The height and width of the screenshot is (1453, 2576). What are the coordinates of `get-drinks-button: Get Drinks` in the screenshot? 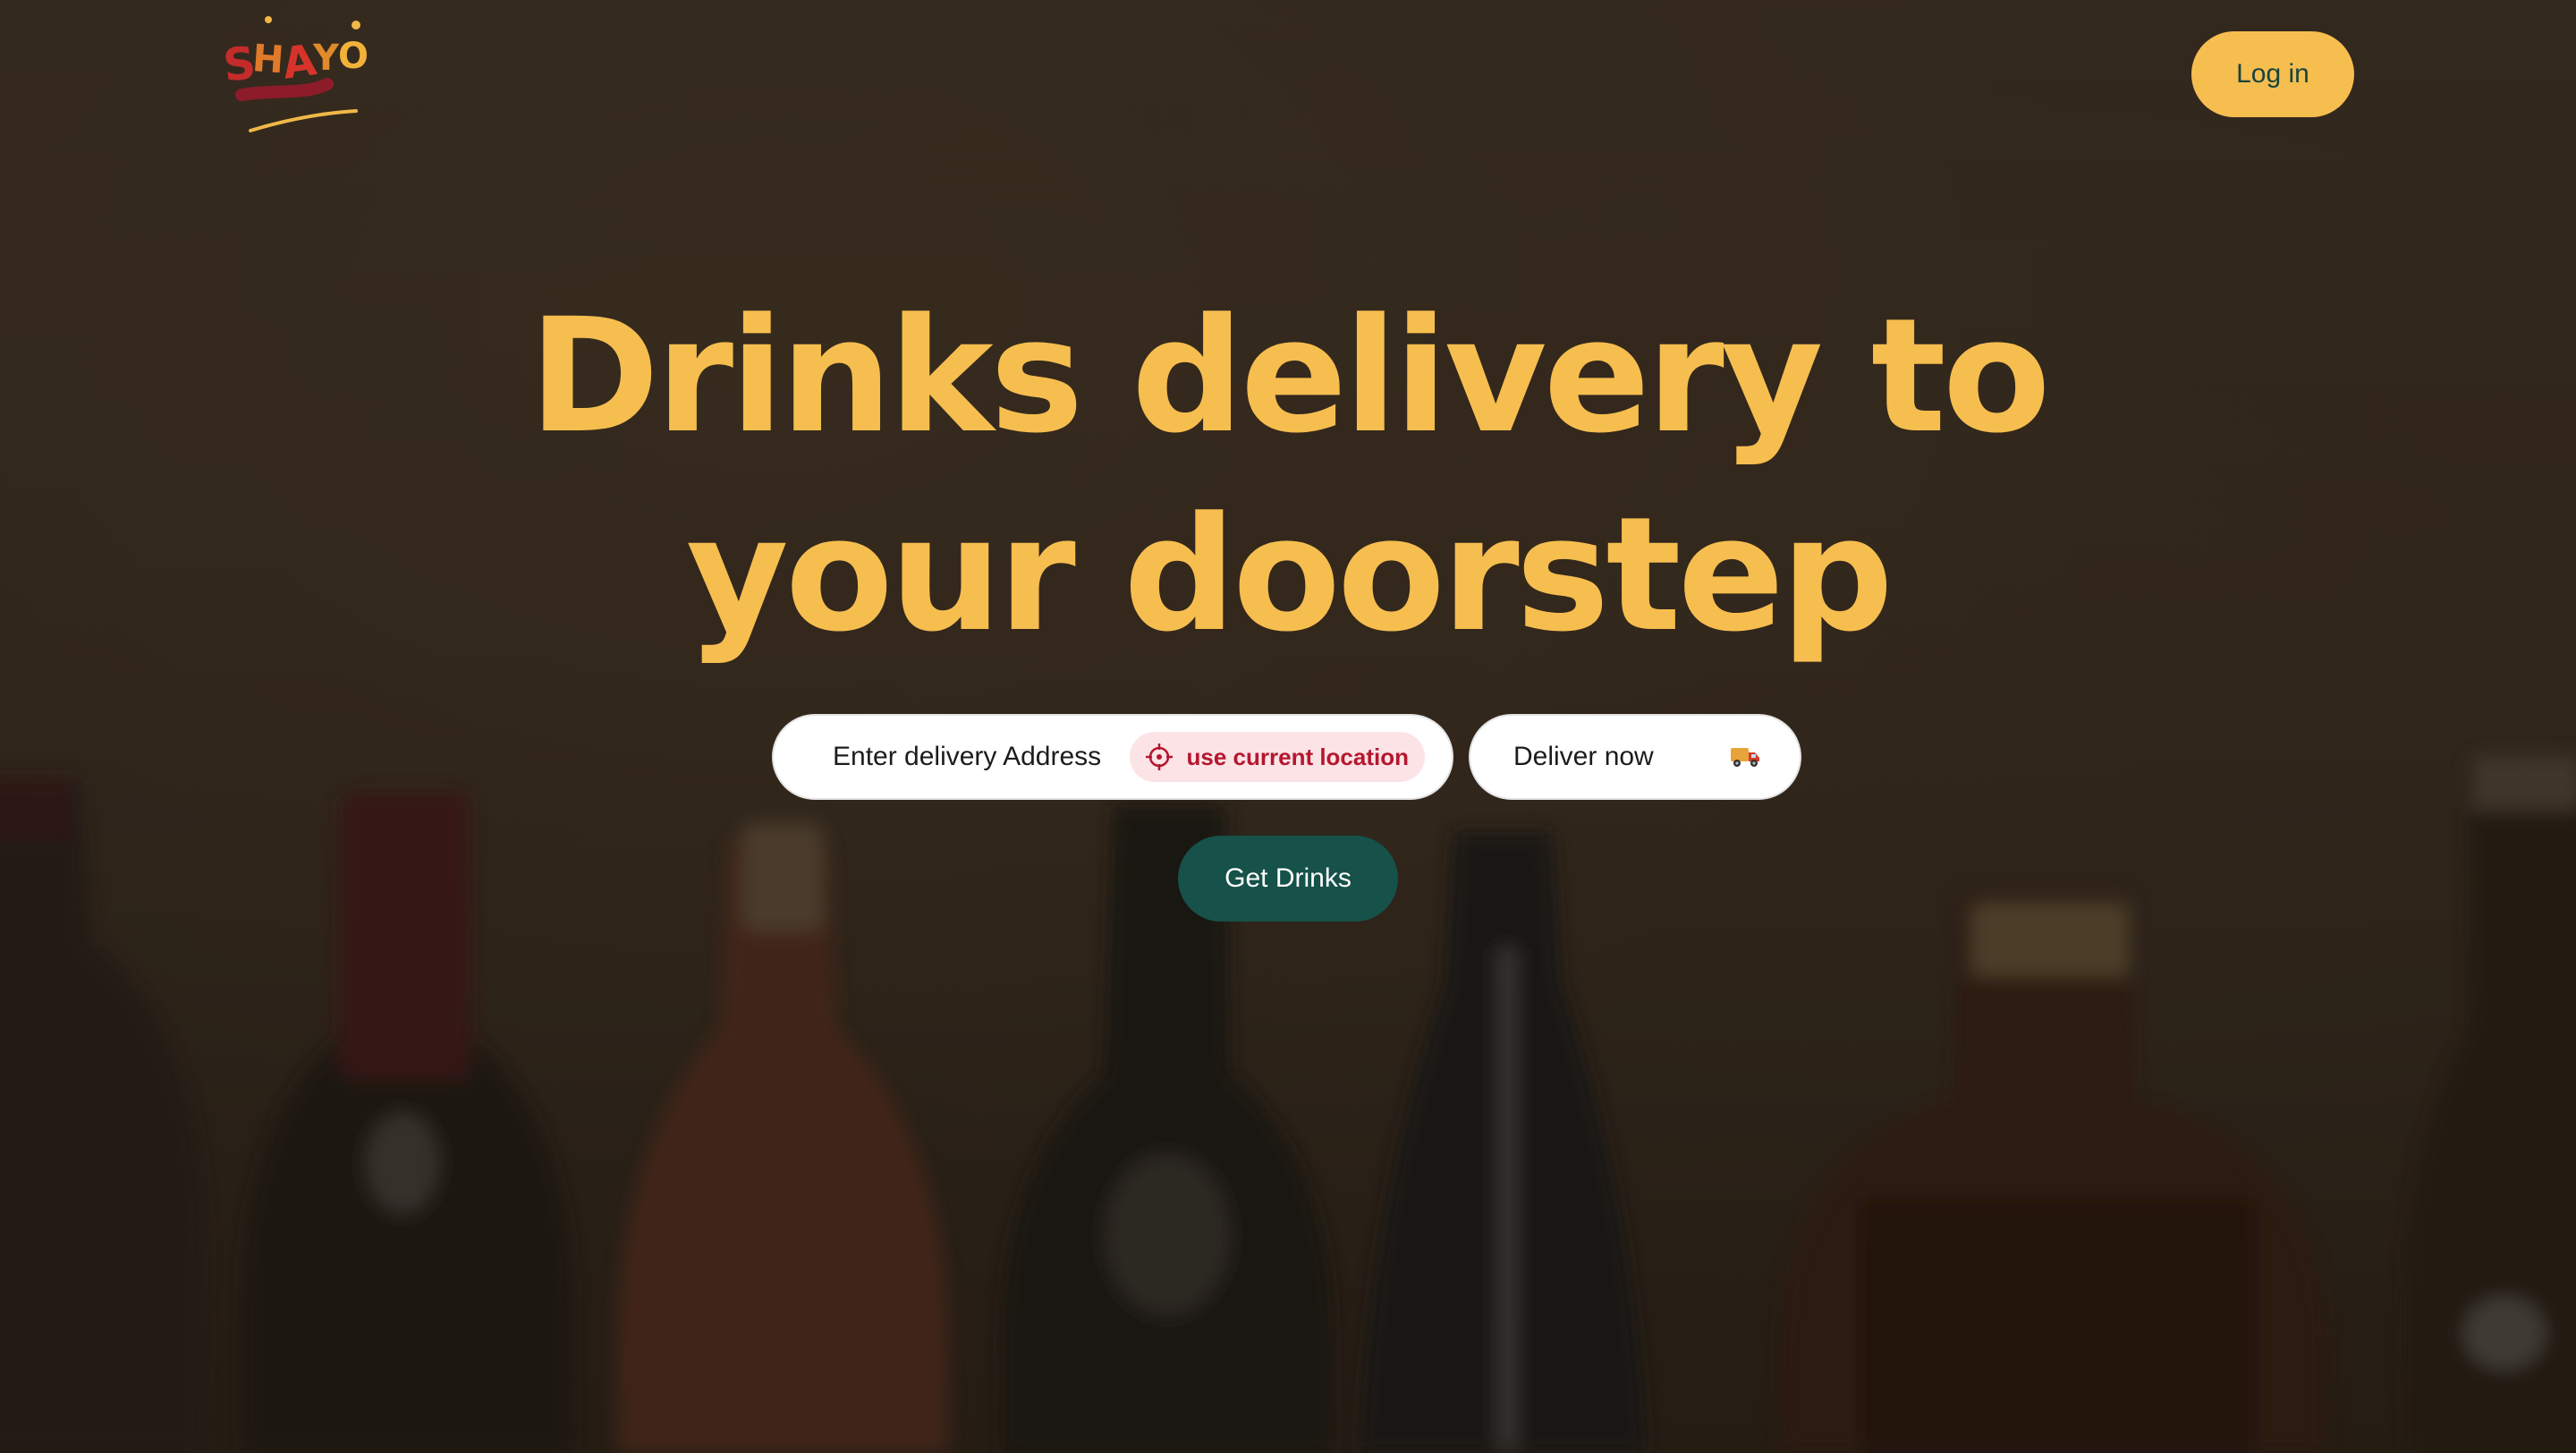 It's located at (1288, 879).